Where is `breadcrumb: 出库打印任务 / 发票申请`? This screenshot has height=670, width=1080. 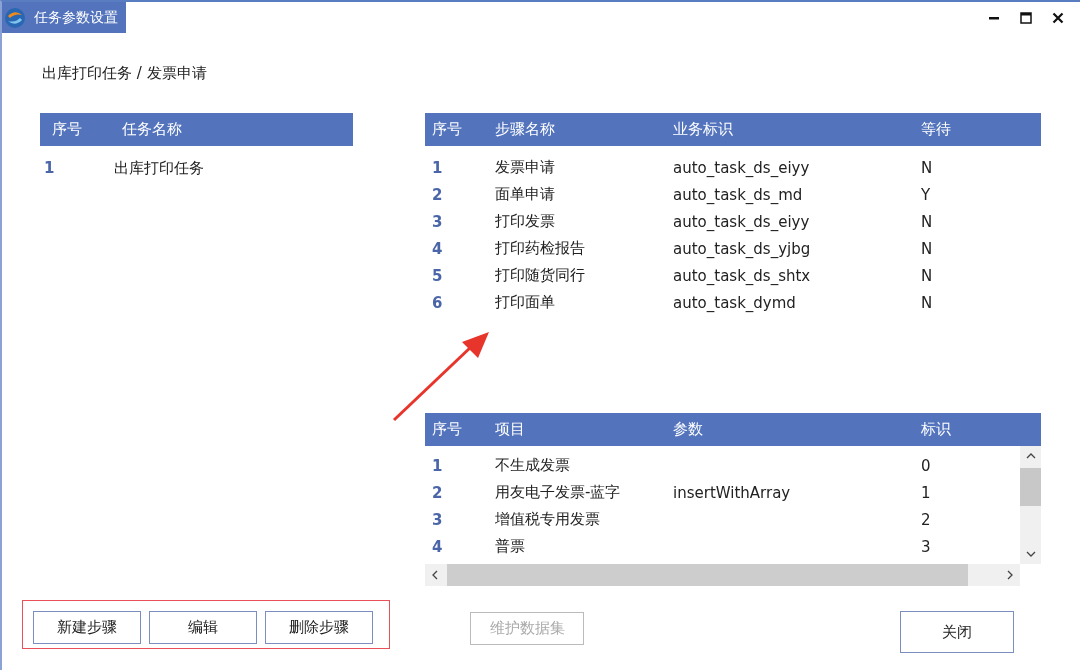 breadcrumb: 出库打印任务 / 发票申请 is located at coordinates (125, 73).